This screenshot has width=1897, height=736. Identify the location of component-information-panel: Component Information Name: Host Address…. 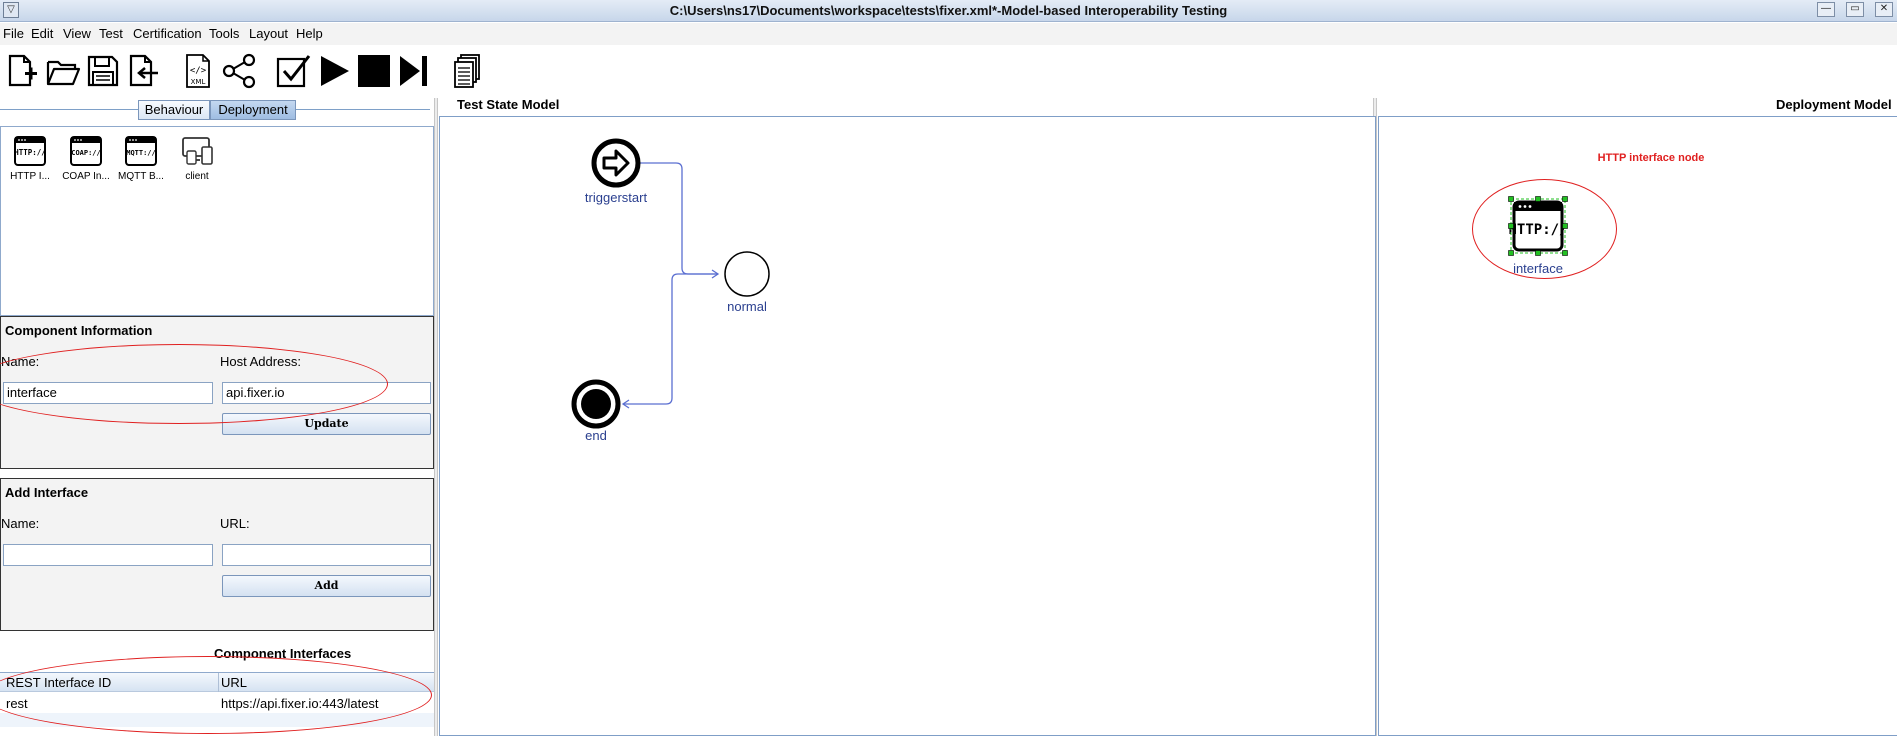
(217, 392).